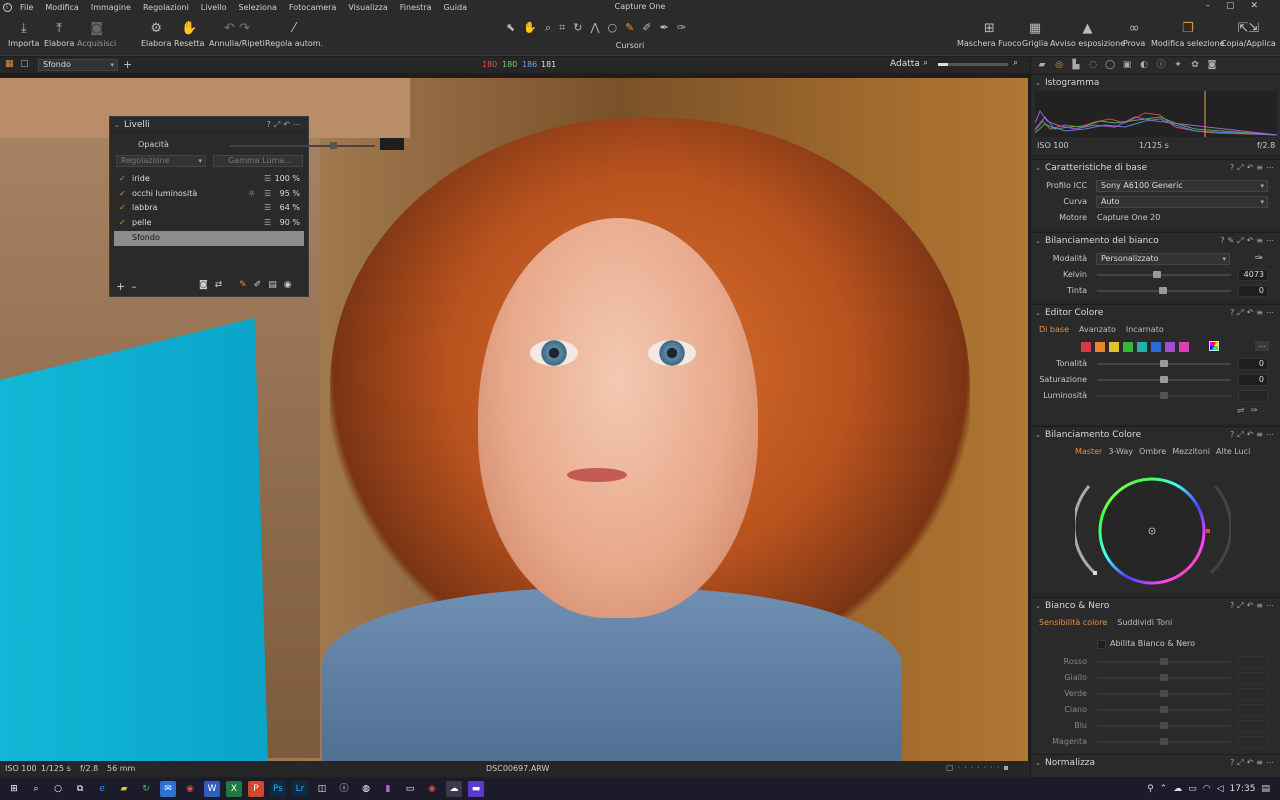  Describe the element at coordinates (1182, 186) in the screenshot. I see `icc-select: Sony A6100 Generic ▾` at that location.